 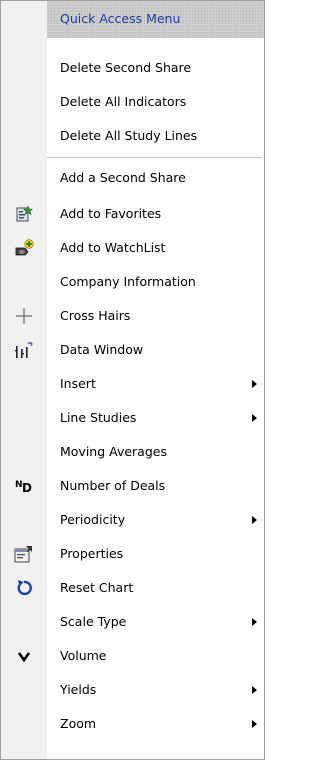 What do you see at coordinates (154, 157) in the screenshot?
I see `menu-separator` at bounding box center [154, 157].